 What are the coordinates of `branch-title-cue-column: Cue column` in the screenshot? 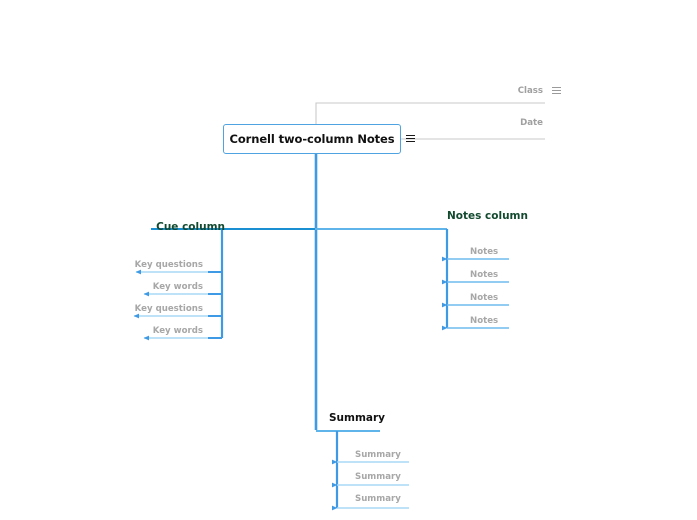 It's located at (190, 227).